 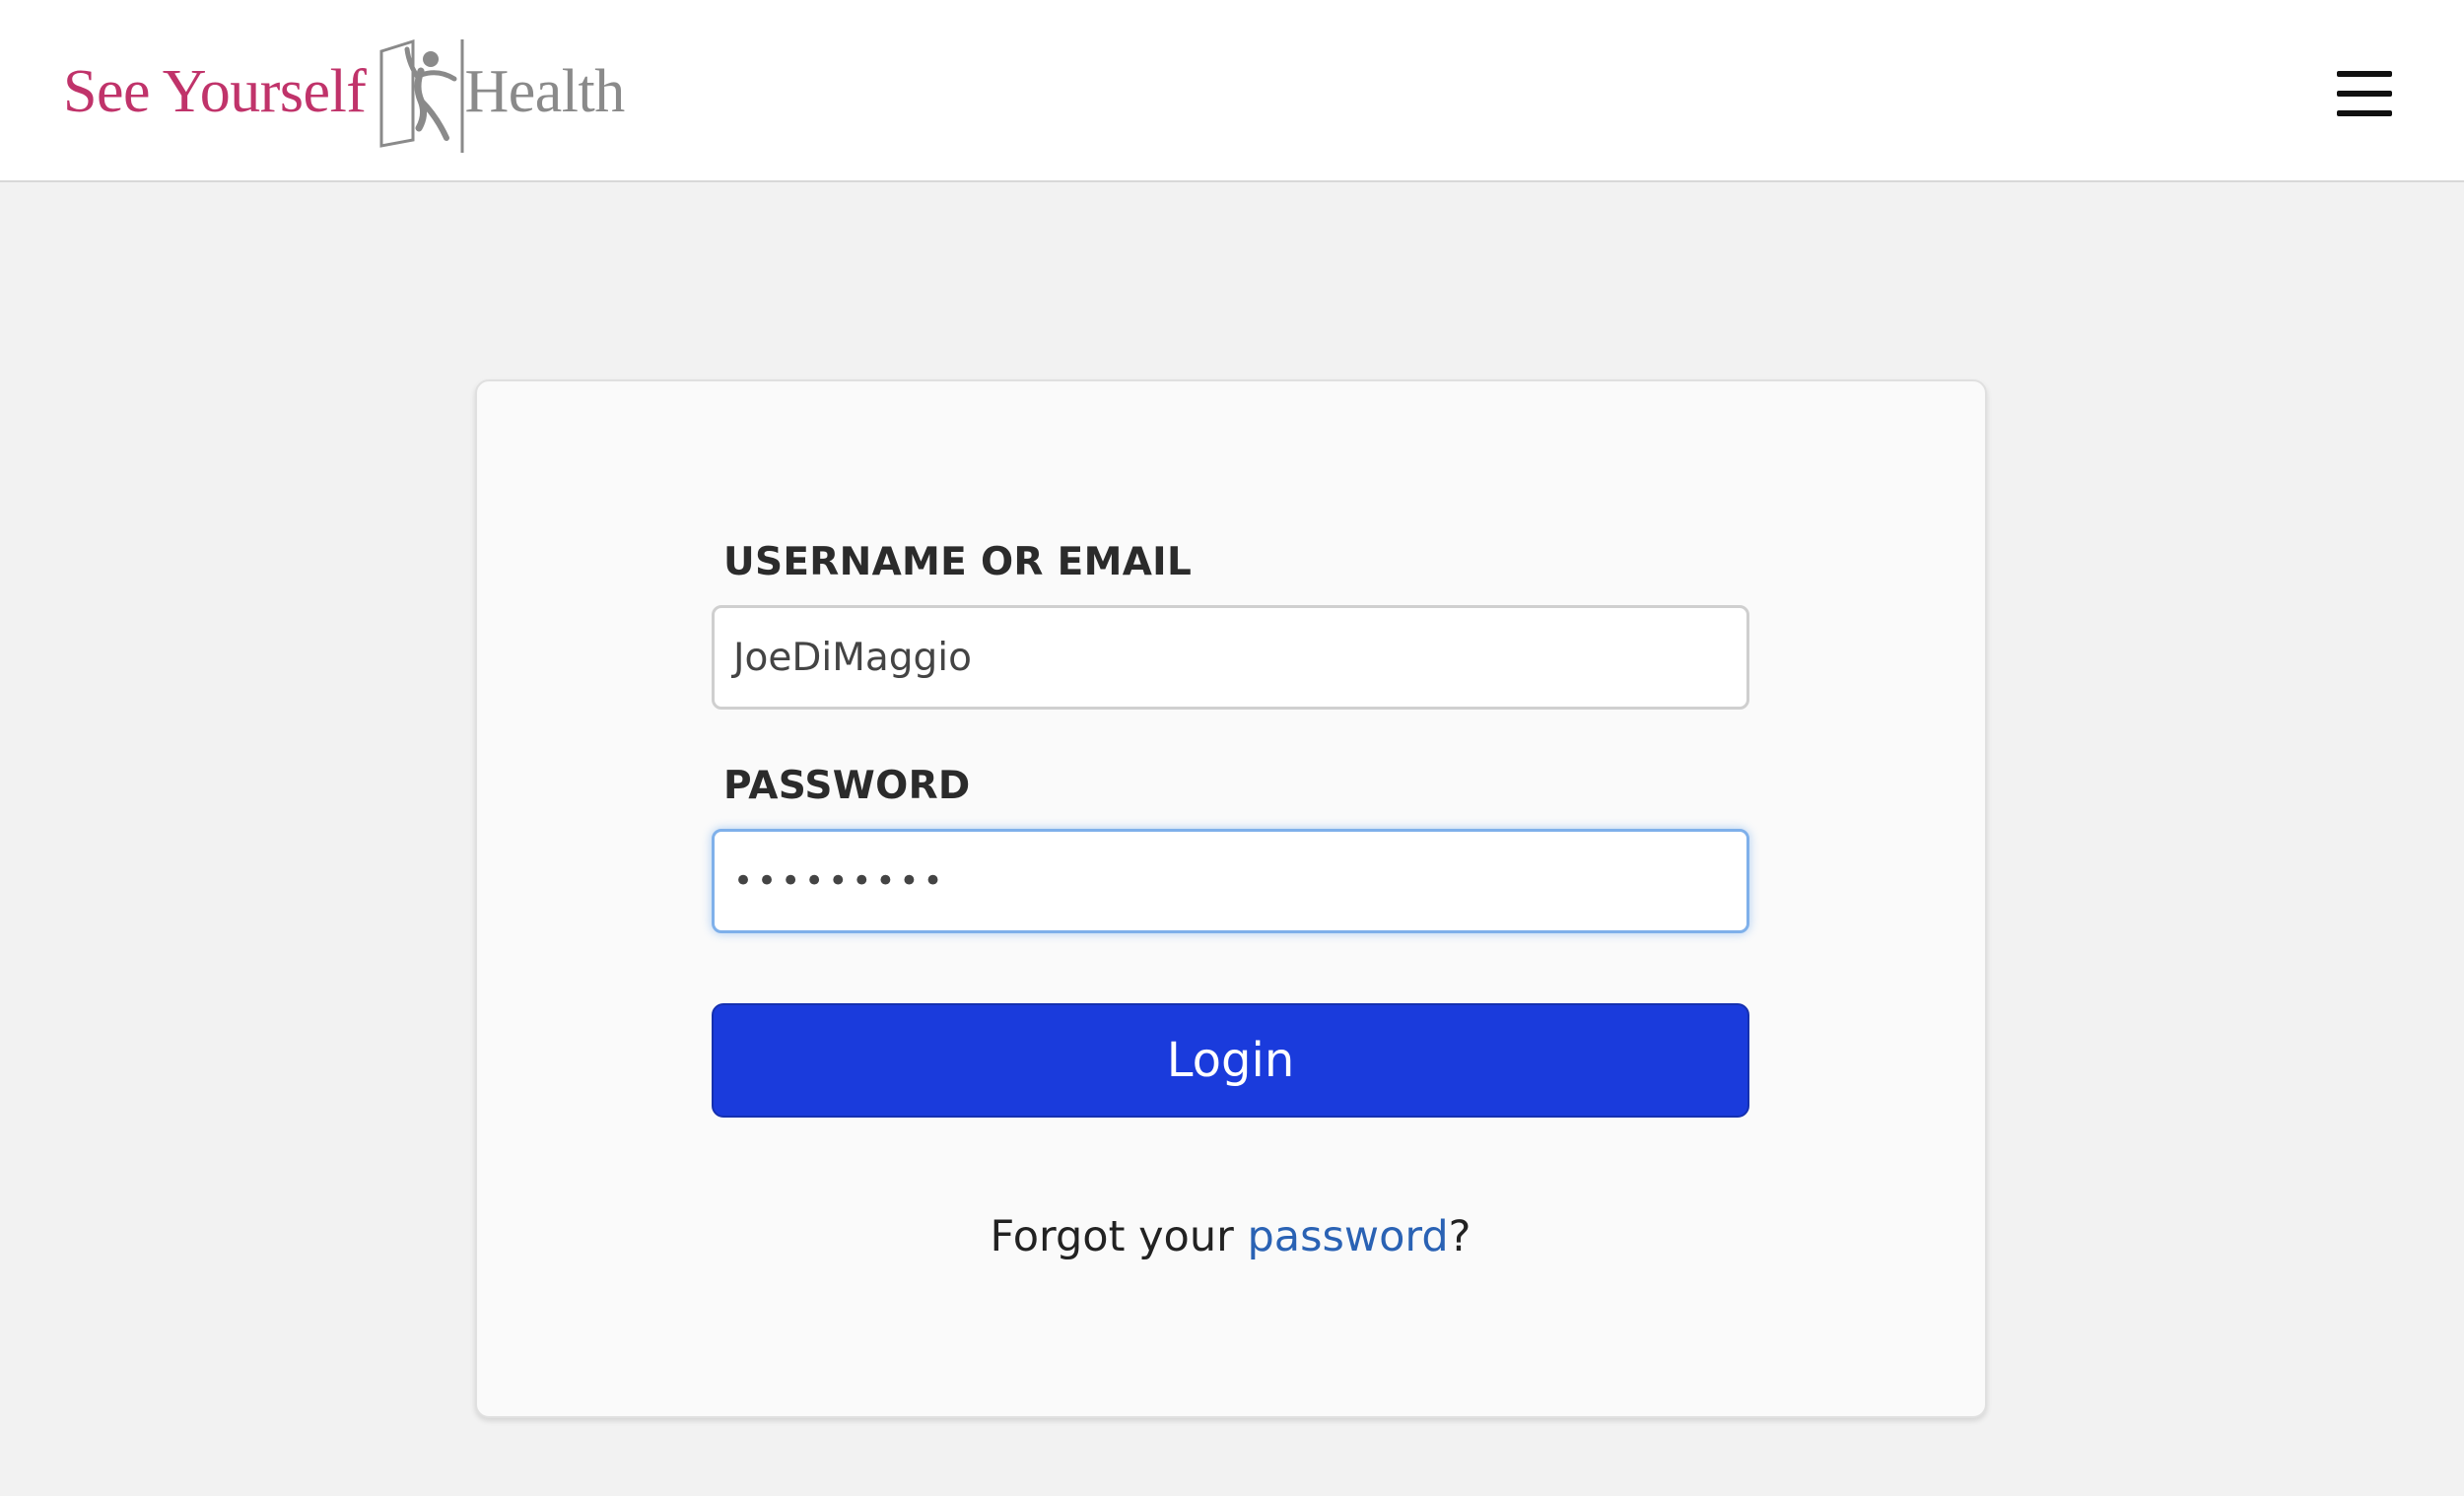 What do you see at coordinates (421, 95) in the screenshot?
I see `logo-figure-icon` at bounding box center [421, 95].